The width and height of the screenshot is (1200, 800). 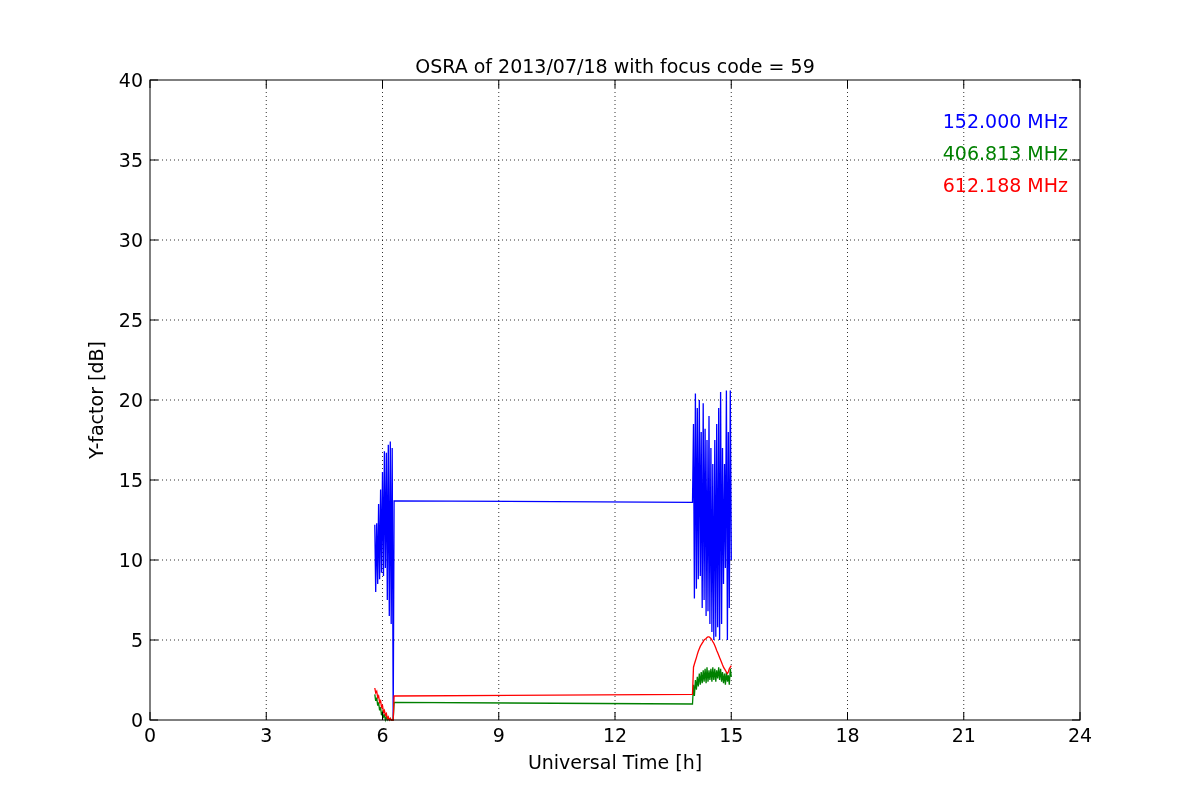 What do you see at coordinates (130, 320) in the screenshot?
I see `tick-label: 25` at bounding box center [130, 320].